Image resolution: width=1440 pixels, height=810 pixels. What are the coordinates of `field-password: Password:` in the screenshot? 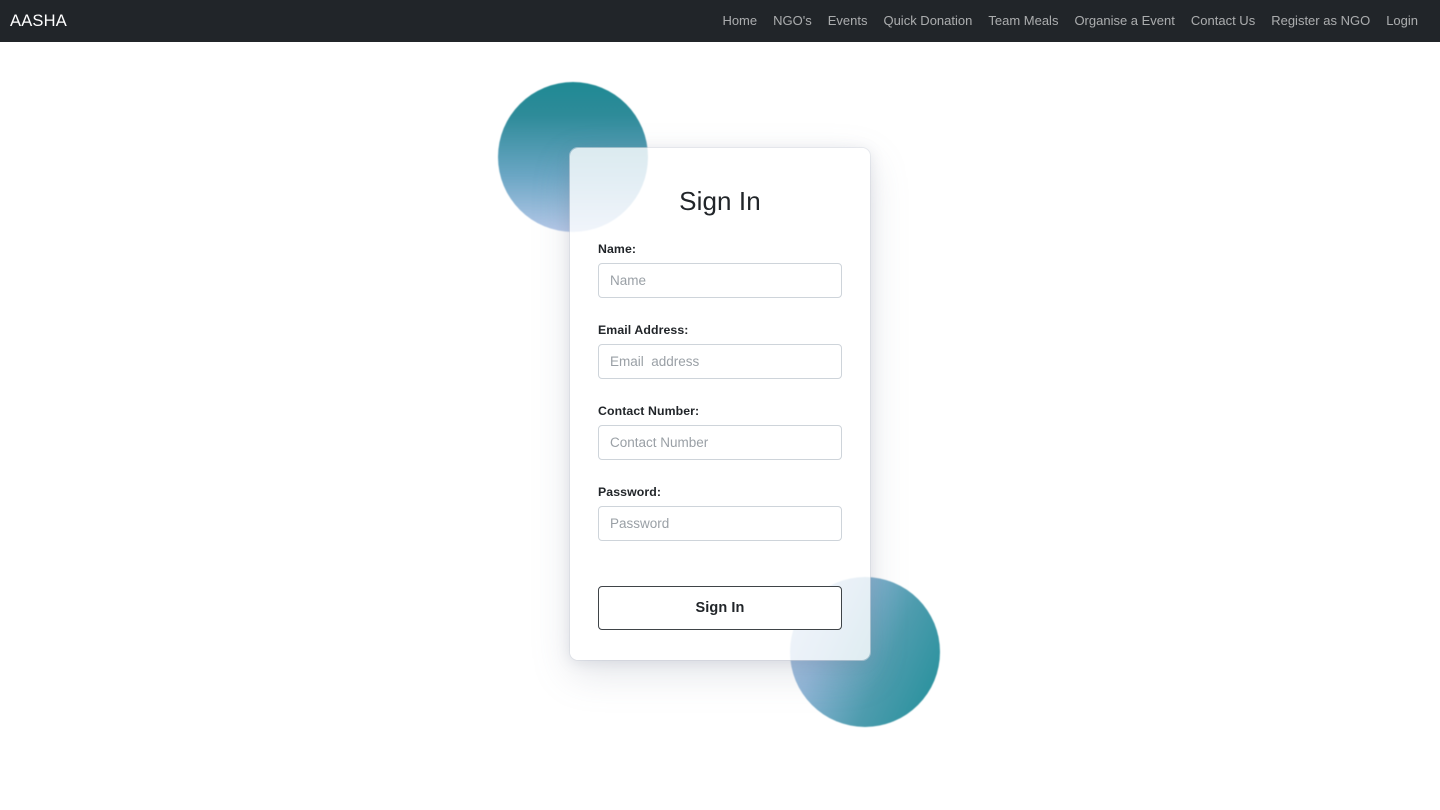 It's located at (720, 500).